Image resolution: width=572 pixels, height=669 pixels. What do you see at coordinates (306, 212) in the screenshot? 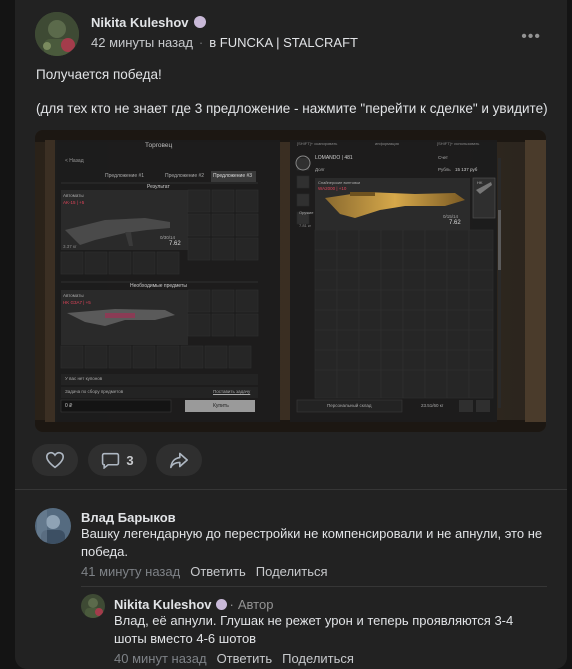
I see `inv-weapon-label: Оружие` at bounding box center [306, 212].